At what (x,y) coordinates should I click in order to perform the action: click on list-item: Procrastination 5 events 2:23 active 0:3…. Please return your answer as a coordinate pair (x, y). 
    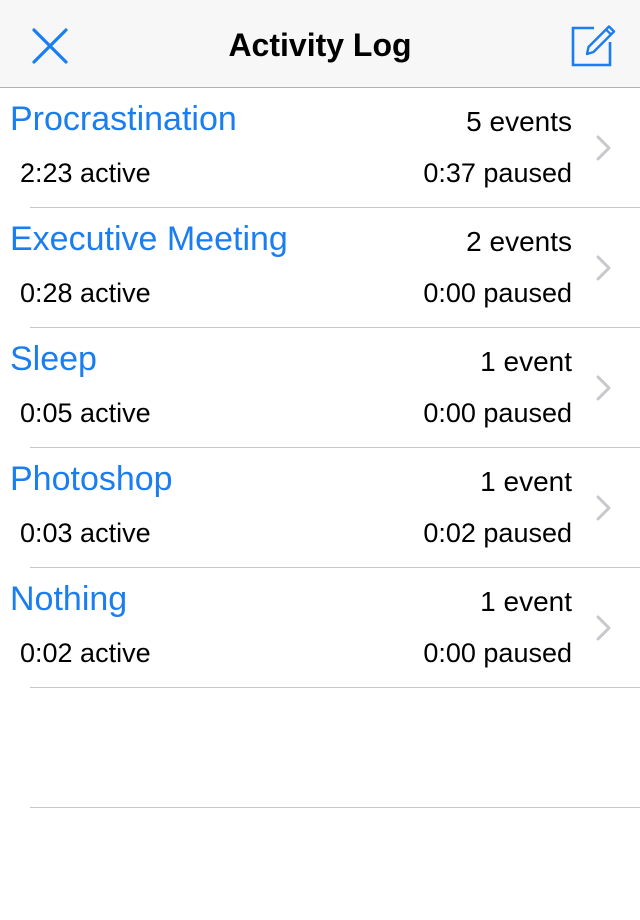
    Looking at the image, I should click on (320, 148).